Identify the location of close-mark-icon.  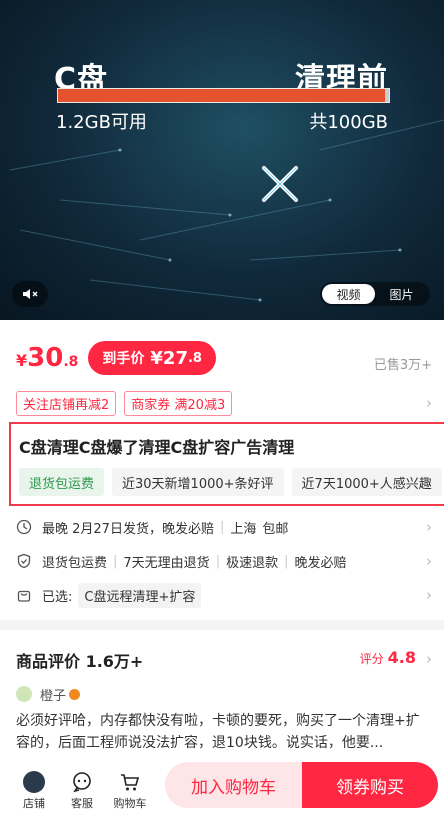
(280, 184).